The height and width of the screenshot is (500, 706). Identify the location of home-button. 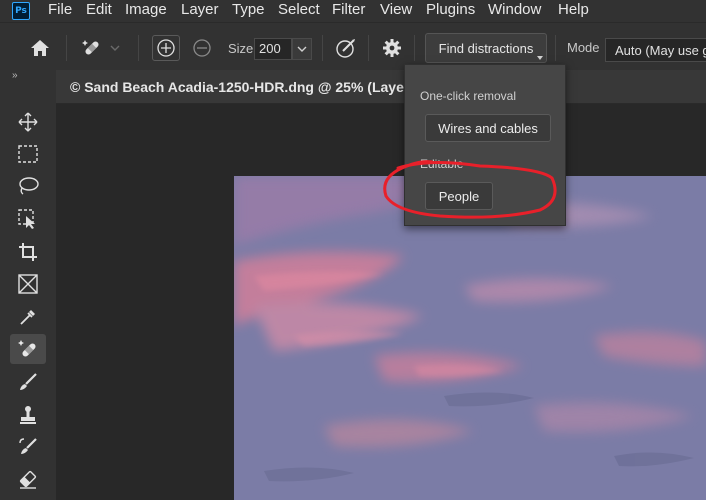
(40, 48).